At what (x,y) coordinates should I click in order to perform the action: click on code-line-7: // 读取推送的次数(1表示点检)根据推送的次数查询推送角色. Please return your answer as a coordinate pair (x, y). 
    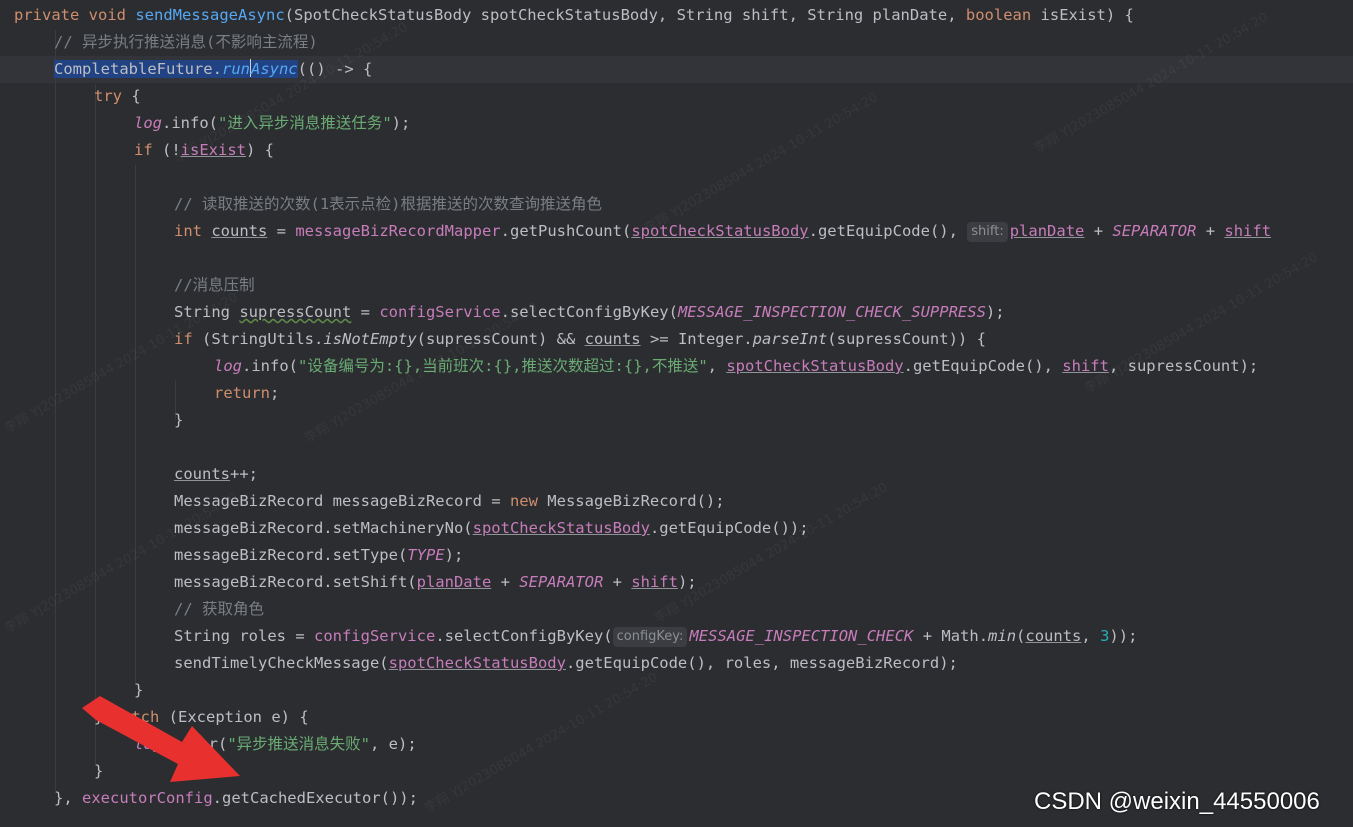
    Looking at the image, I should click on (388, 204).